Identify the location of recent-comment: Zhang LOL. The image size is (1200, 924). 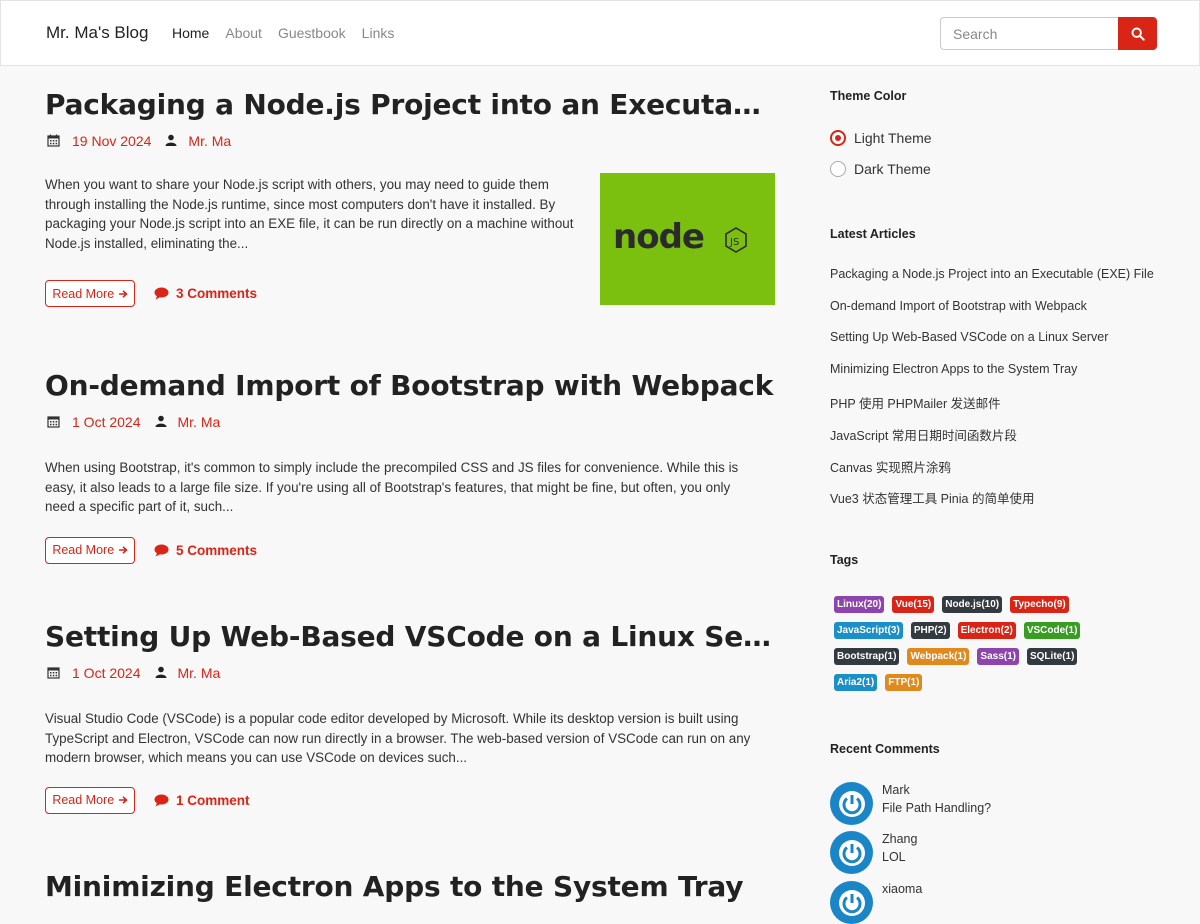
(873, 852).